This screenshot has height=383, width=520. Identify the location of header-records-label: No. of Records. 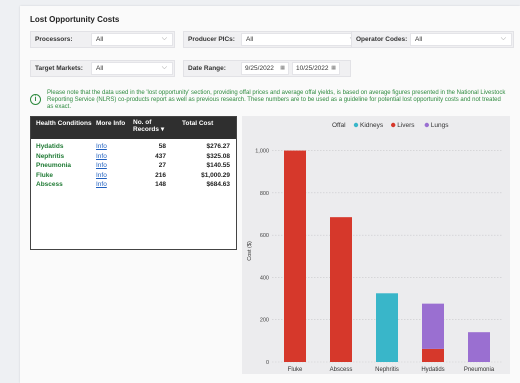
(146, 126).